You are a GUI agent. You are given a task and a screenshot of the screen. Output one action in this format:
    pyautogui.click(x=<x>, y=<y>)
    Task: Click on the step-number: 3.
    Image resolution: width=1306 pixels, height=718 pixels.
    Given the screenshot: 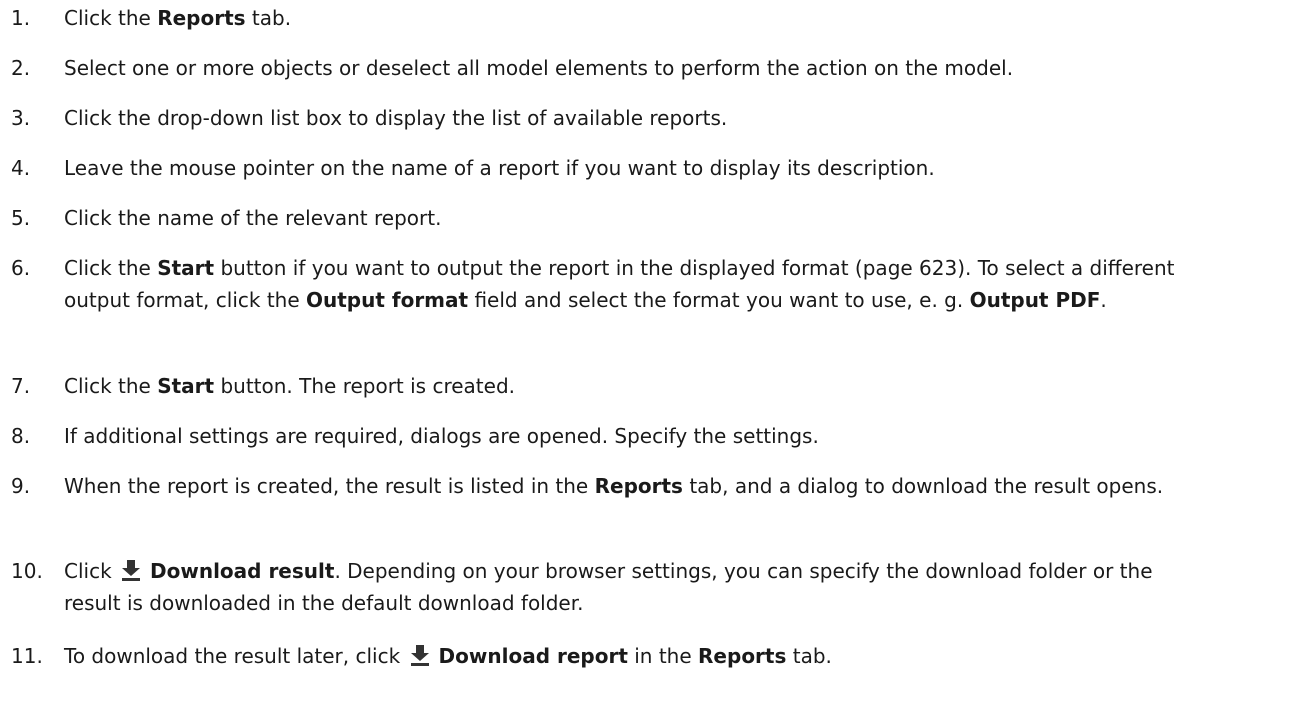 What is the action you would take?
    pyautogui.click(x=21, y=118)
    